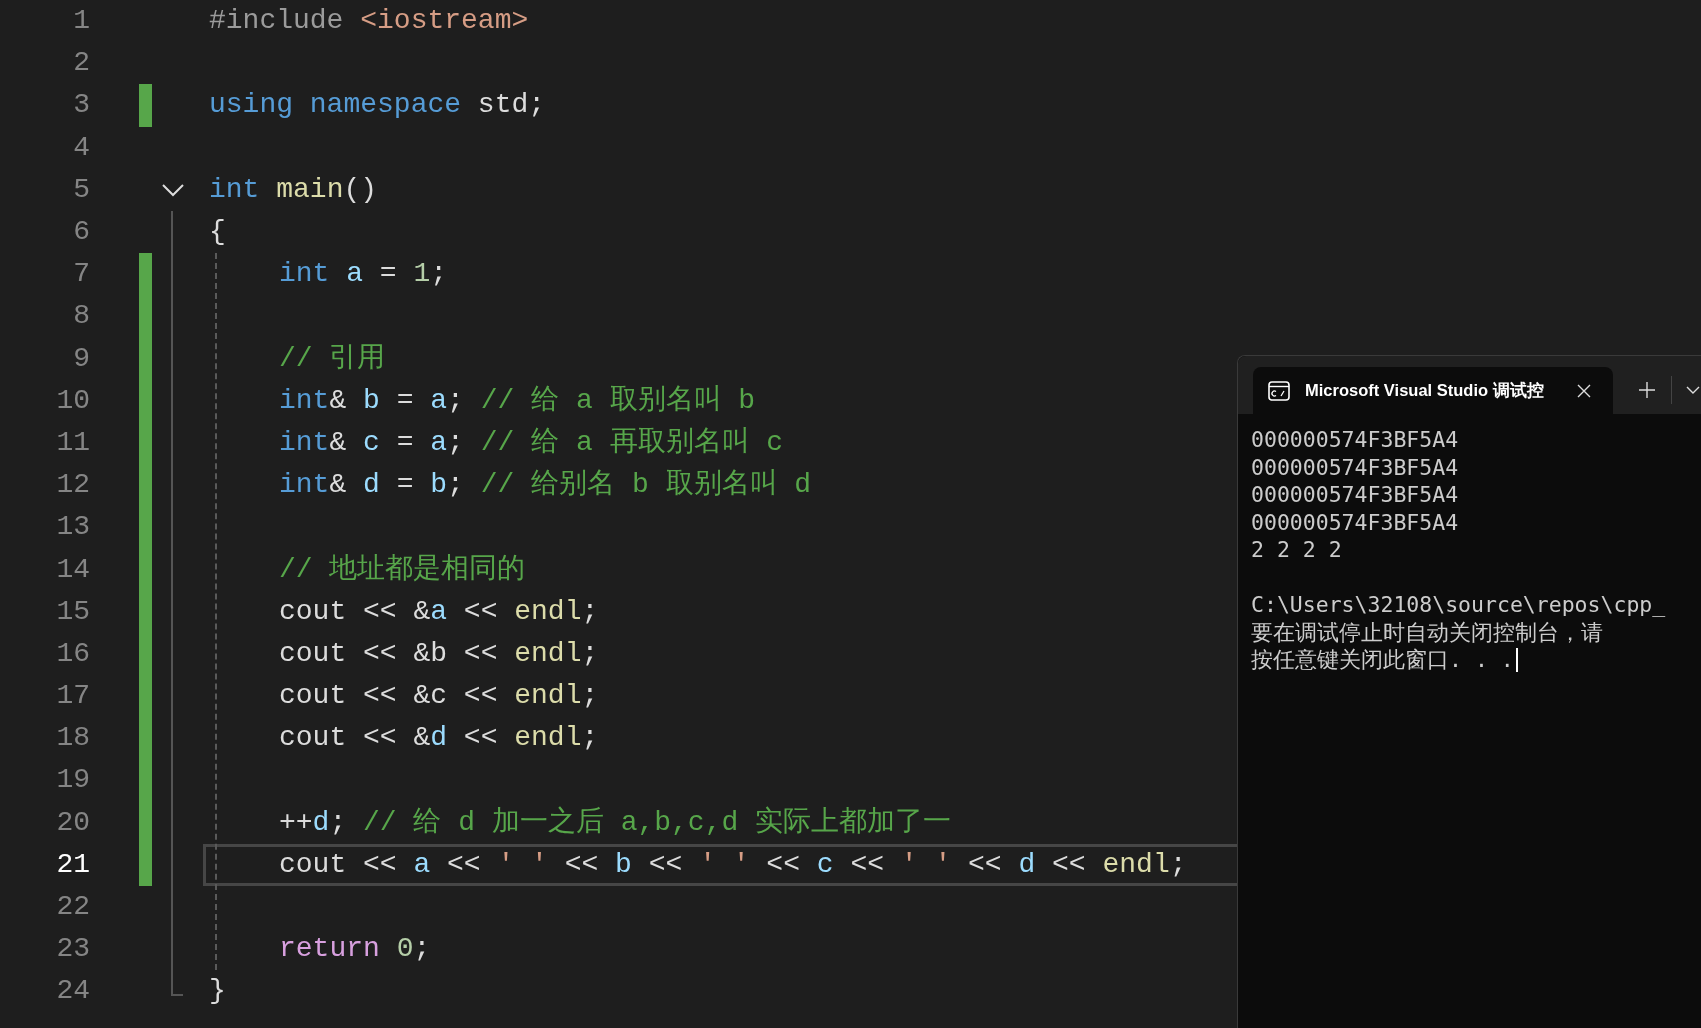 The height and width of the screenshot is (1028, 1701). I want to click on line-number: 19, so click(73, 780).